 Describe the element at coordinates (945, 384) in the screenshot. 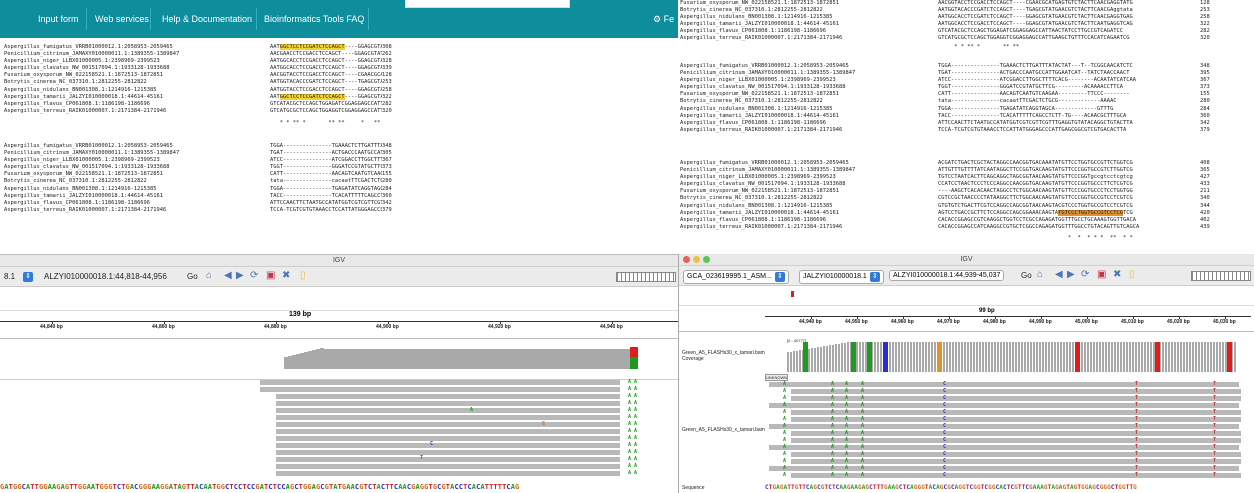

I see `mismatch-base: C` at that location.